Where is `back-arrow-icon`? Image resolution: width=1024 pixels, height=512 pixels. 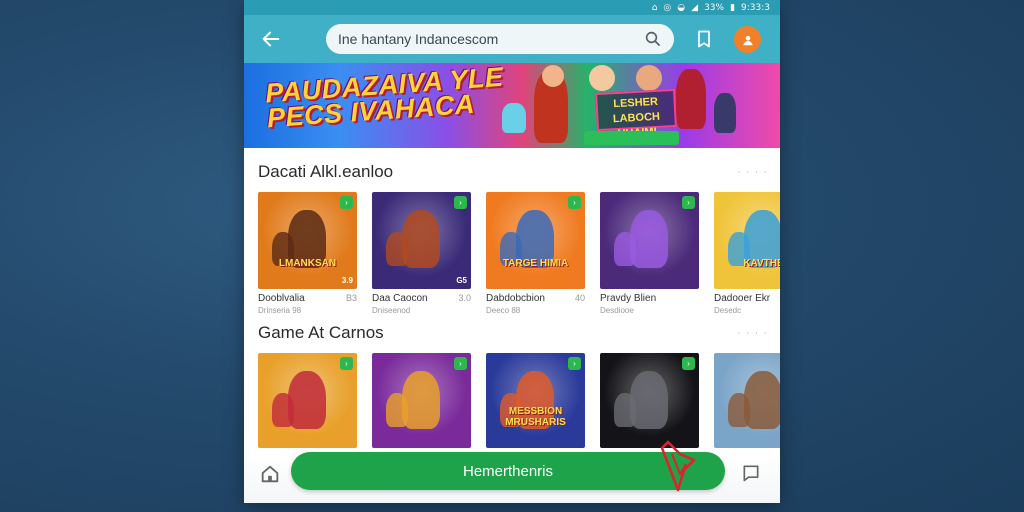 back-arrow-icon is located at coordinates (271, 39).